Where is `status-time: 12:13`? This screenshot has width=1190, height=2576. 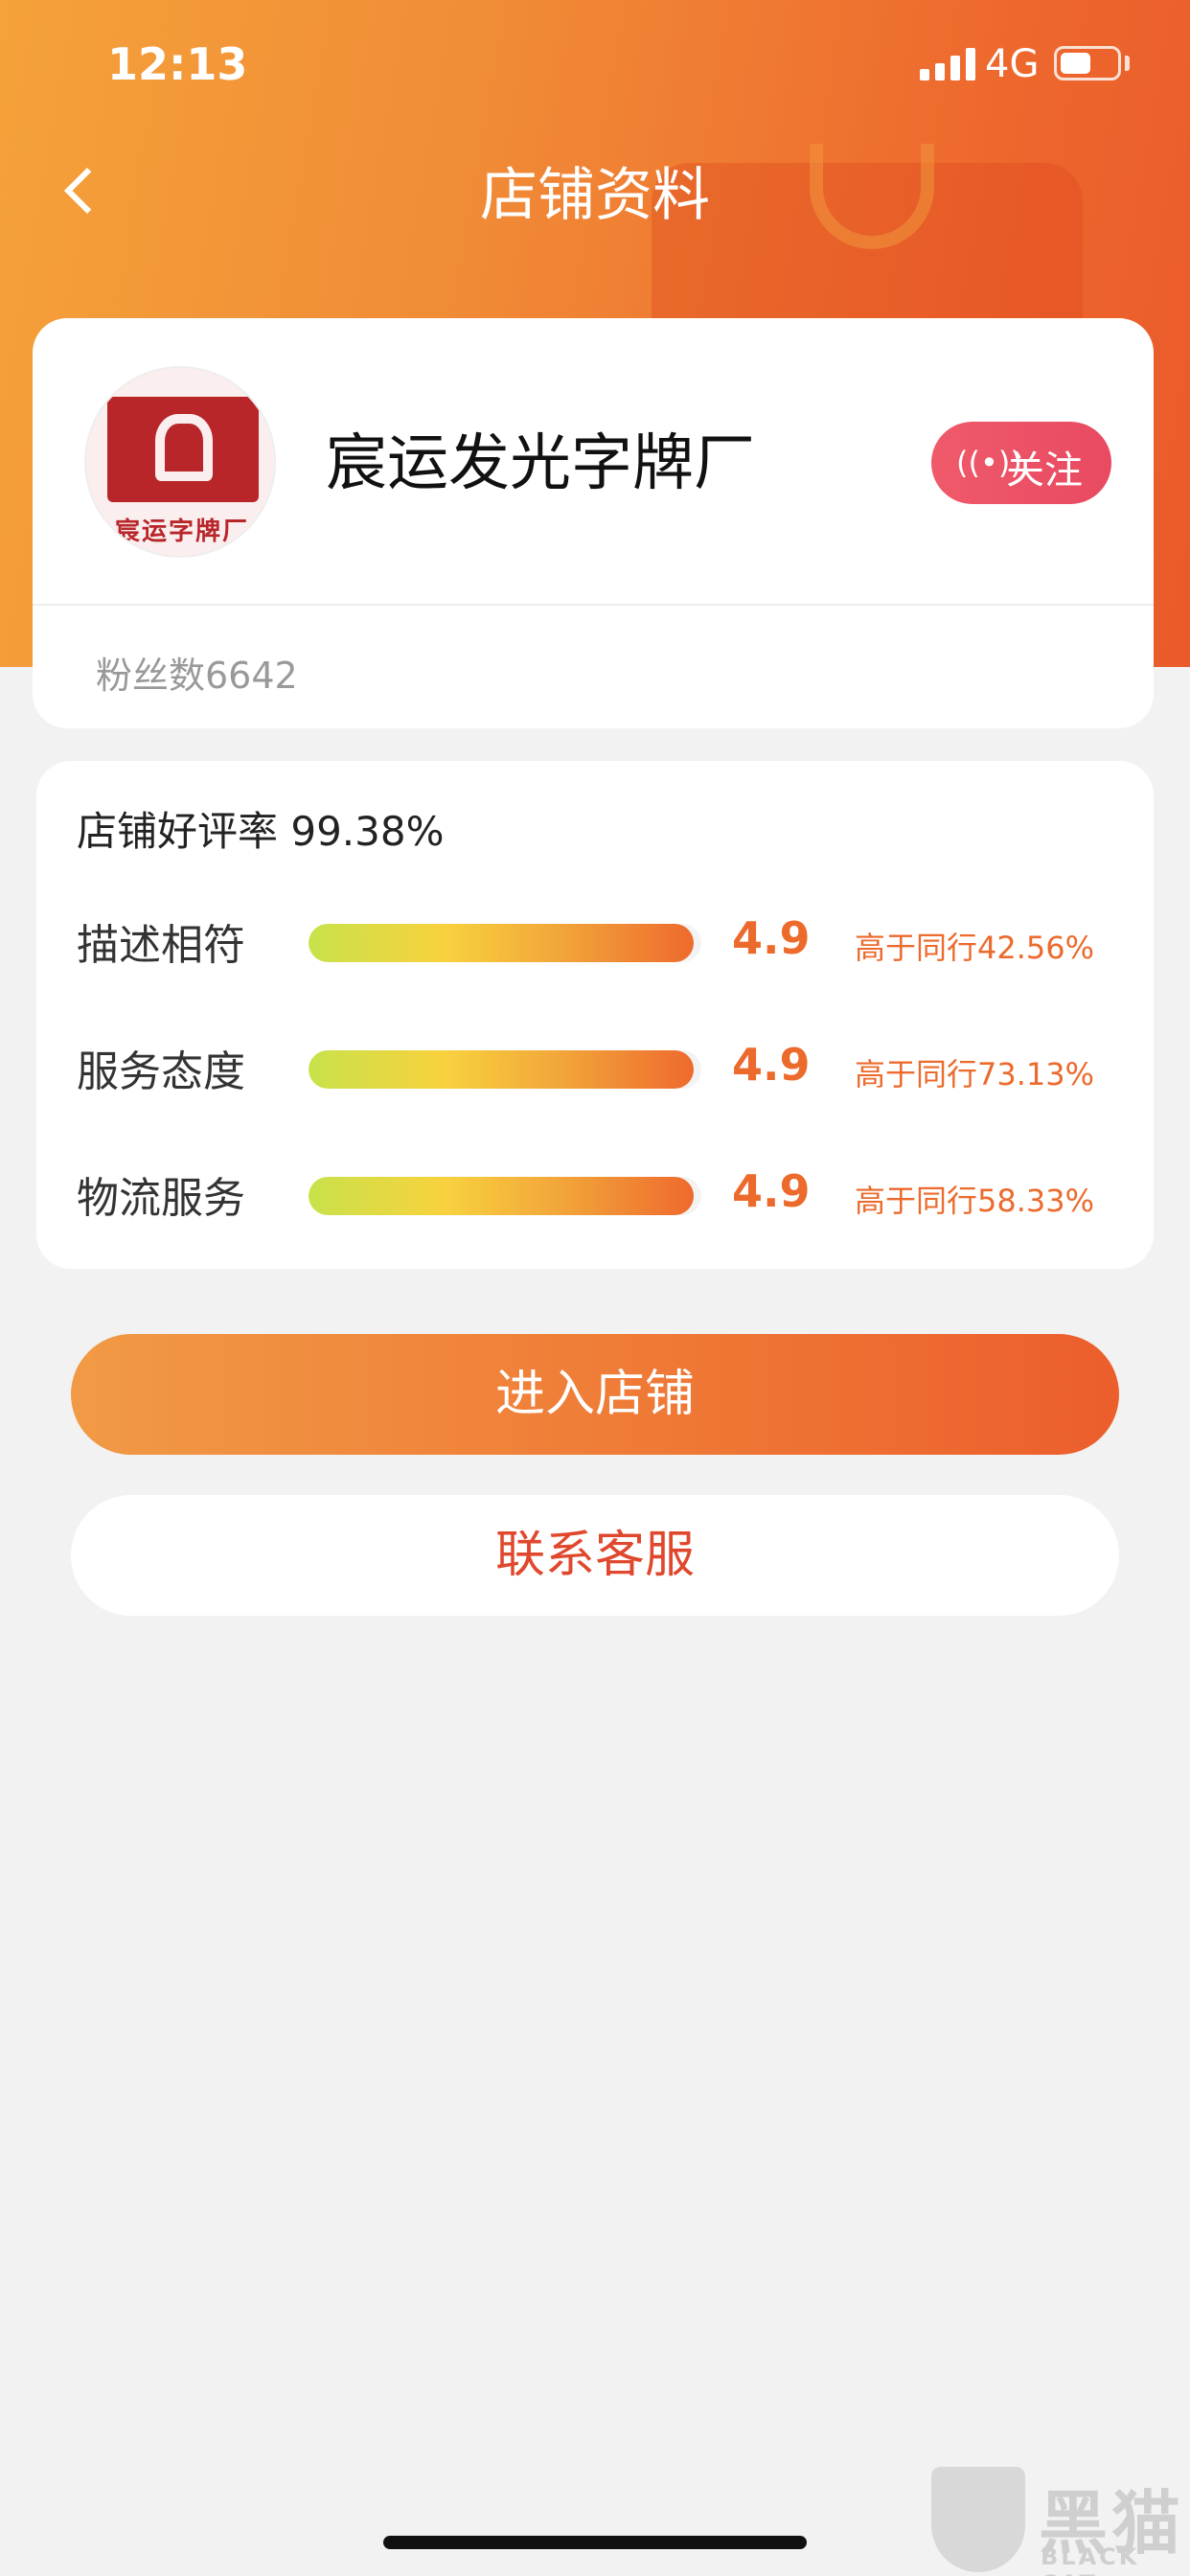
status-time: 12:13 is located at coordinates (178, 64).